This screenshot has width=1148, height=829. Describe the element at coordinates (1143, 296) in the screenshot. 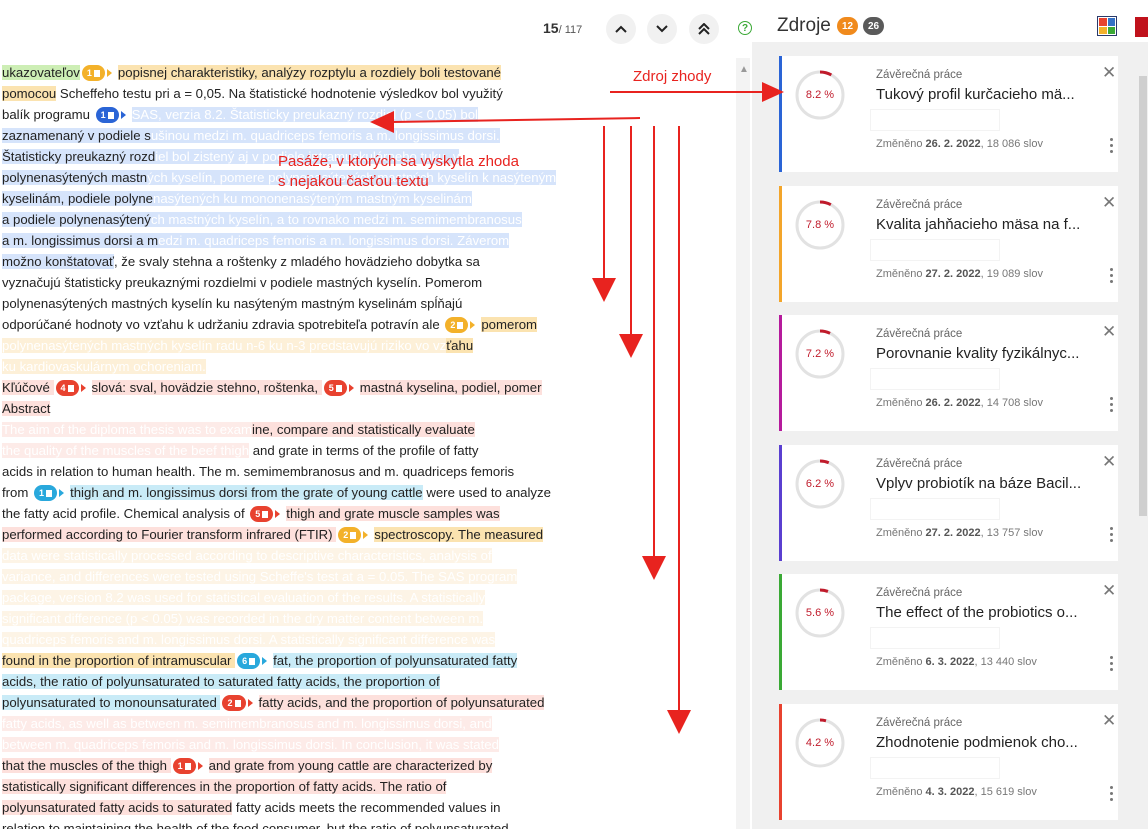

I see `sources-scroll-thumb` at that location.